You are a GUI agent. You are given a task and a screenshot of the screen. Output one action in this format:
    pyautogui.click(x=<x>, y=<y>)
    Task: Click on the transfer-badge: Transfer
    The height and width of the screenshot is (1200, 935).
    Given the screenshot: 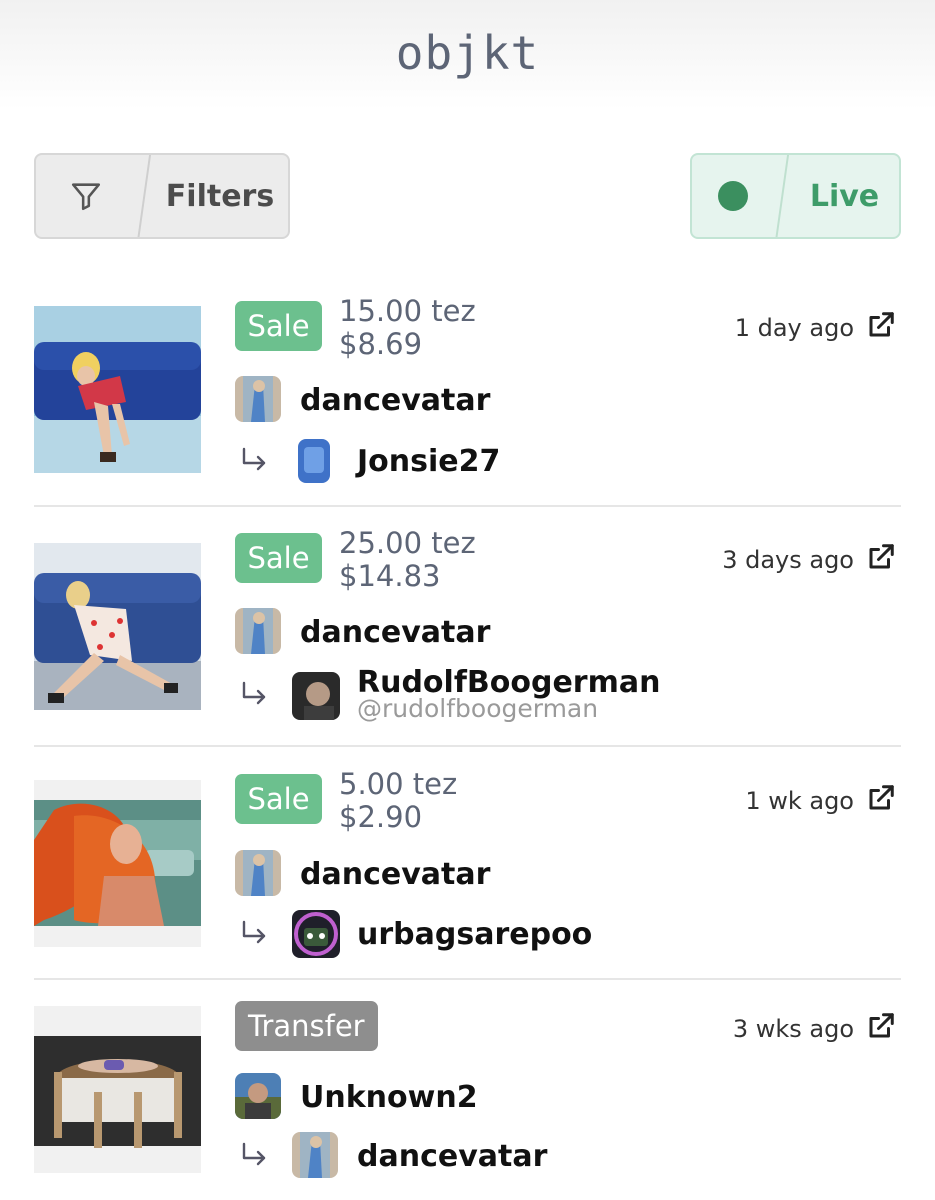 What is the action you would take?
    pyautogui.click(x=306, y=1026)
    